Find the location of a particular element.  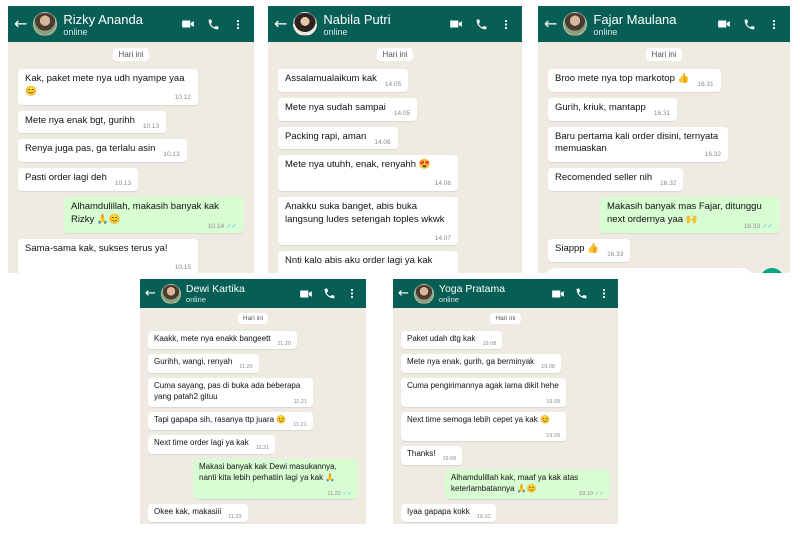

message-text: Iyaa gapapa kokk is located at coordinates (438, 511).